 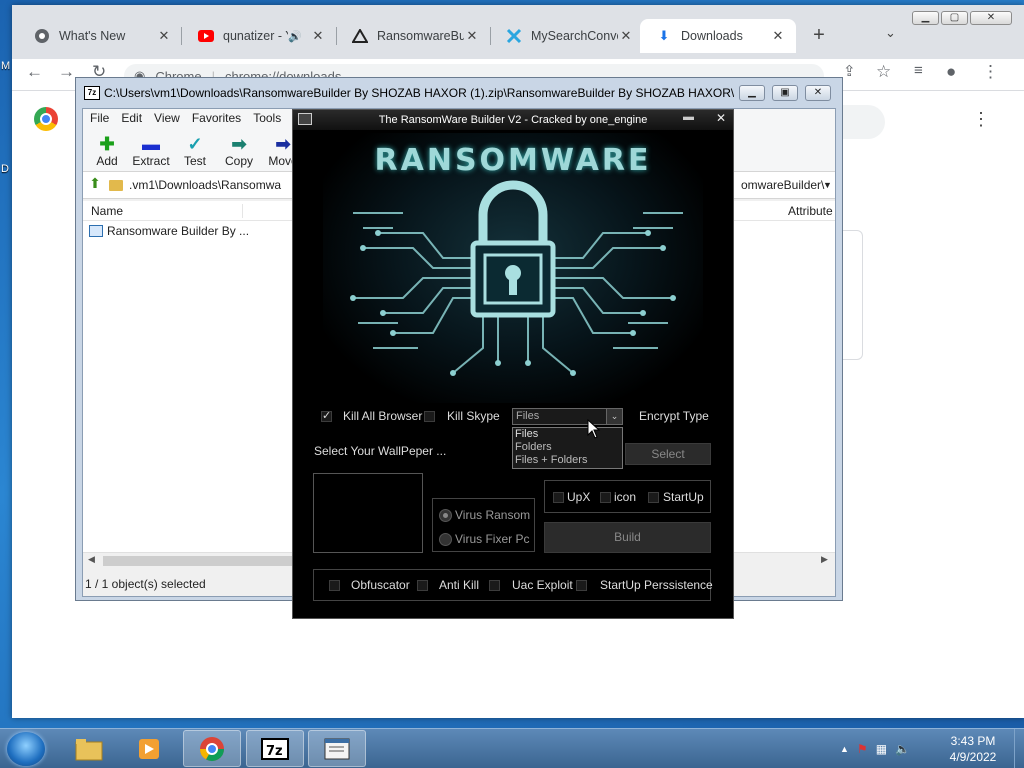 I want to click on show-desktop-button, so click(x=1019, y=748).